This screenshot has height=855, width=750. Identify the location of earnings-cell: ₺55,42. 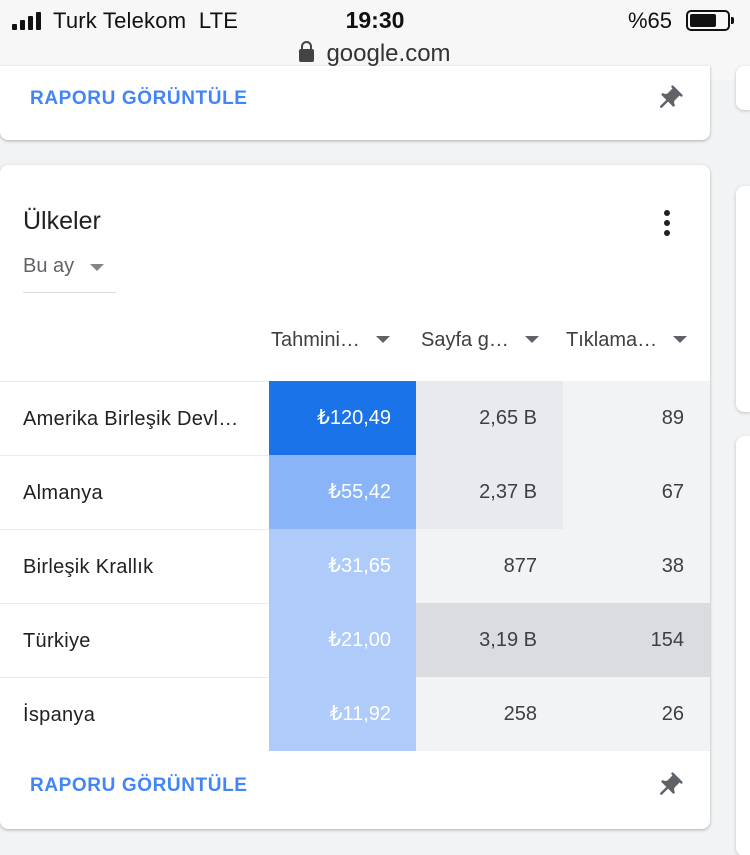
(342, 492).